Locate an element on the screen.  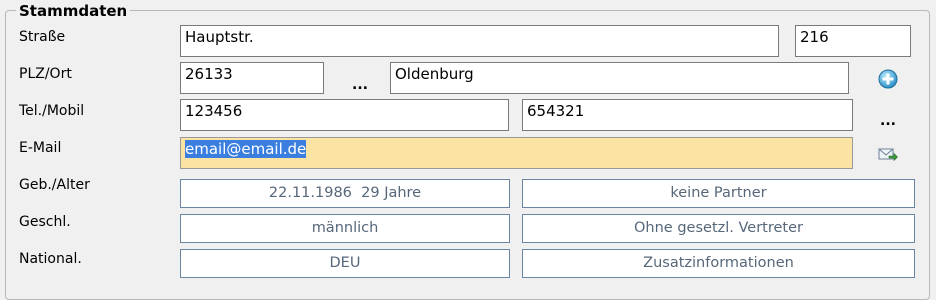
label-street: Straße is located at coordinates (42, 37).